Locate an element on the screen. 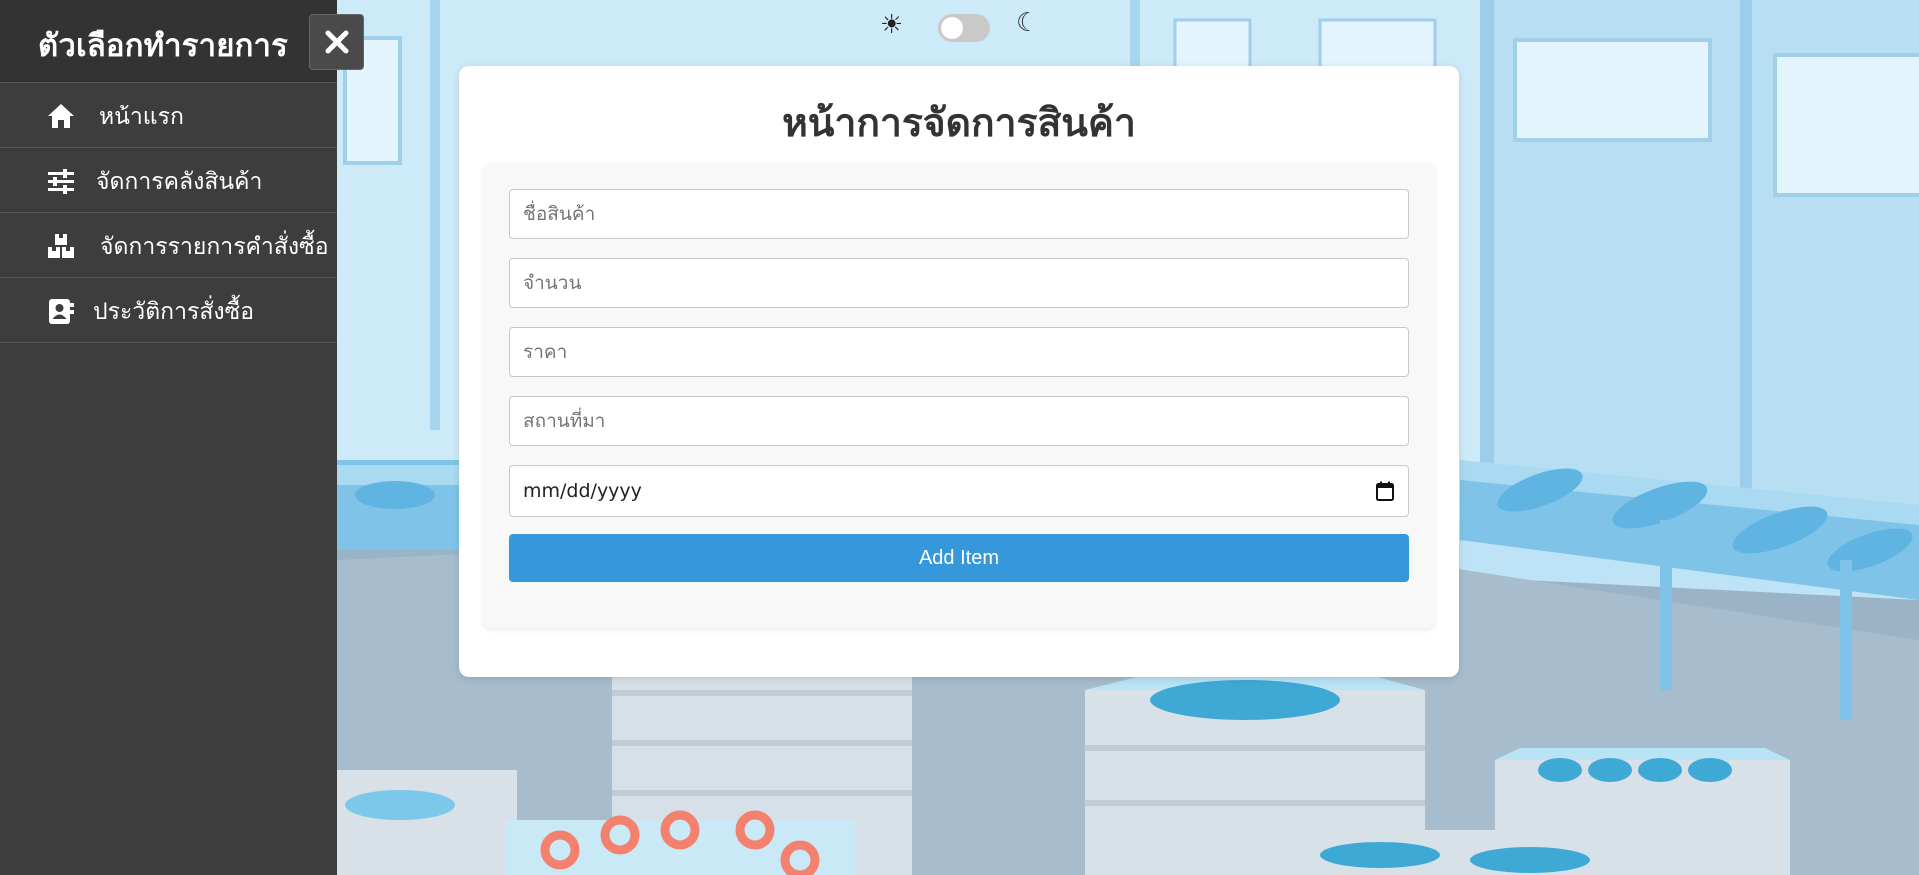 Image resolution: width=1919 pixels, height=875 pixels. switch-knob is located at coordinates (952, 28).